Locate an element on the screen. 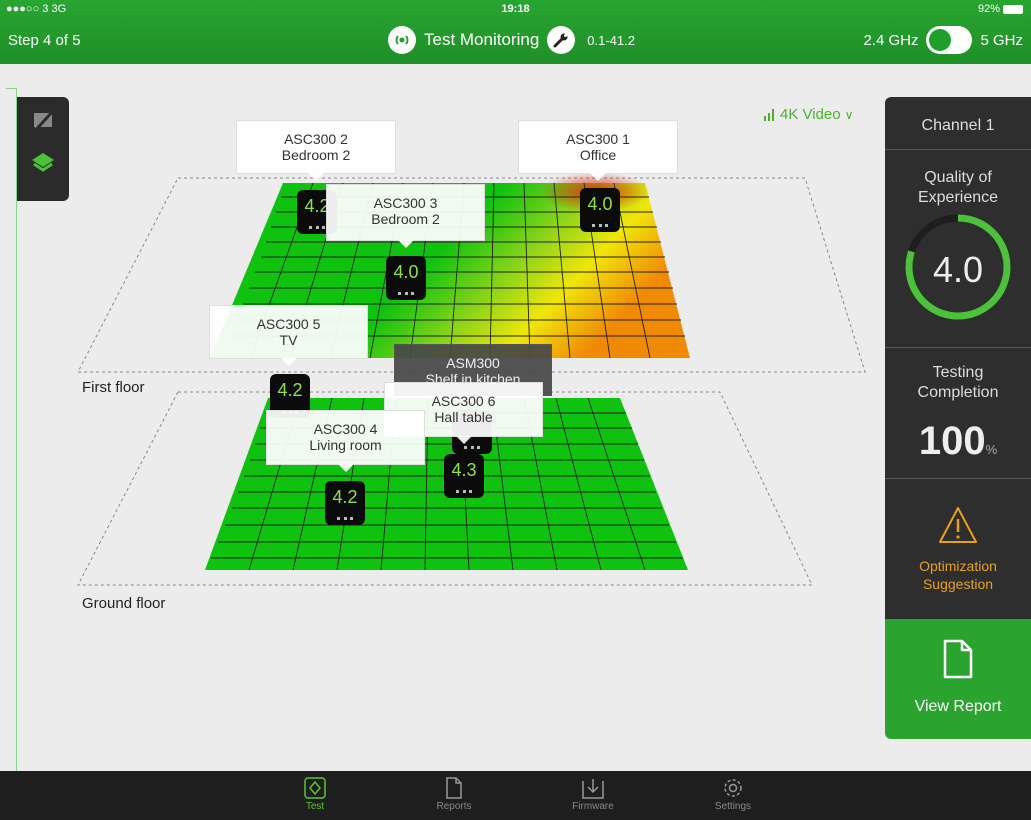 The image size is (1031, 820). qoe-label-line1: Quality of is located at coordinates (958, 177).